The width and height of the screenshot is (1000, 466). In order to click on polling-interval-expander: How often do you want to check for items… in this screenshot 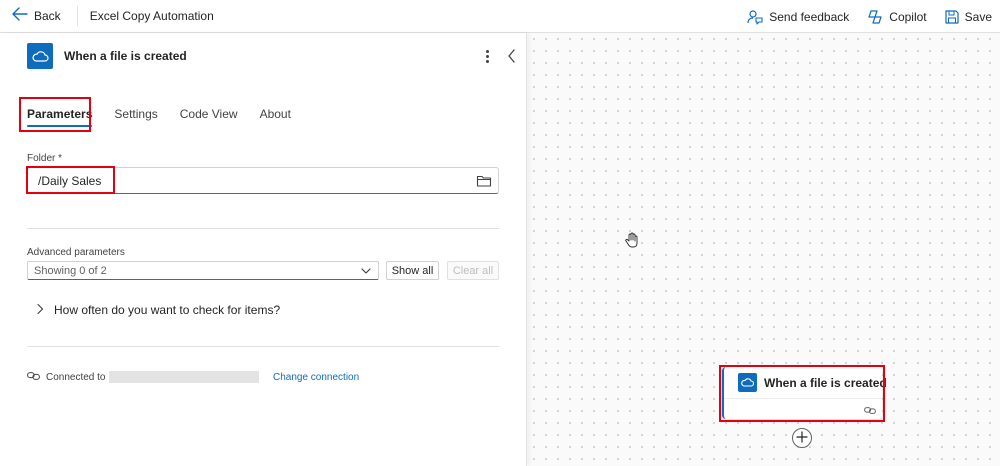, I will do `click(158, 310)`.